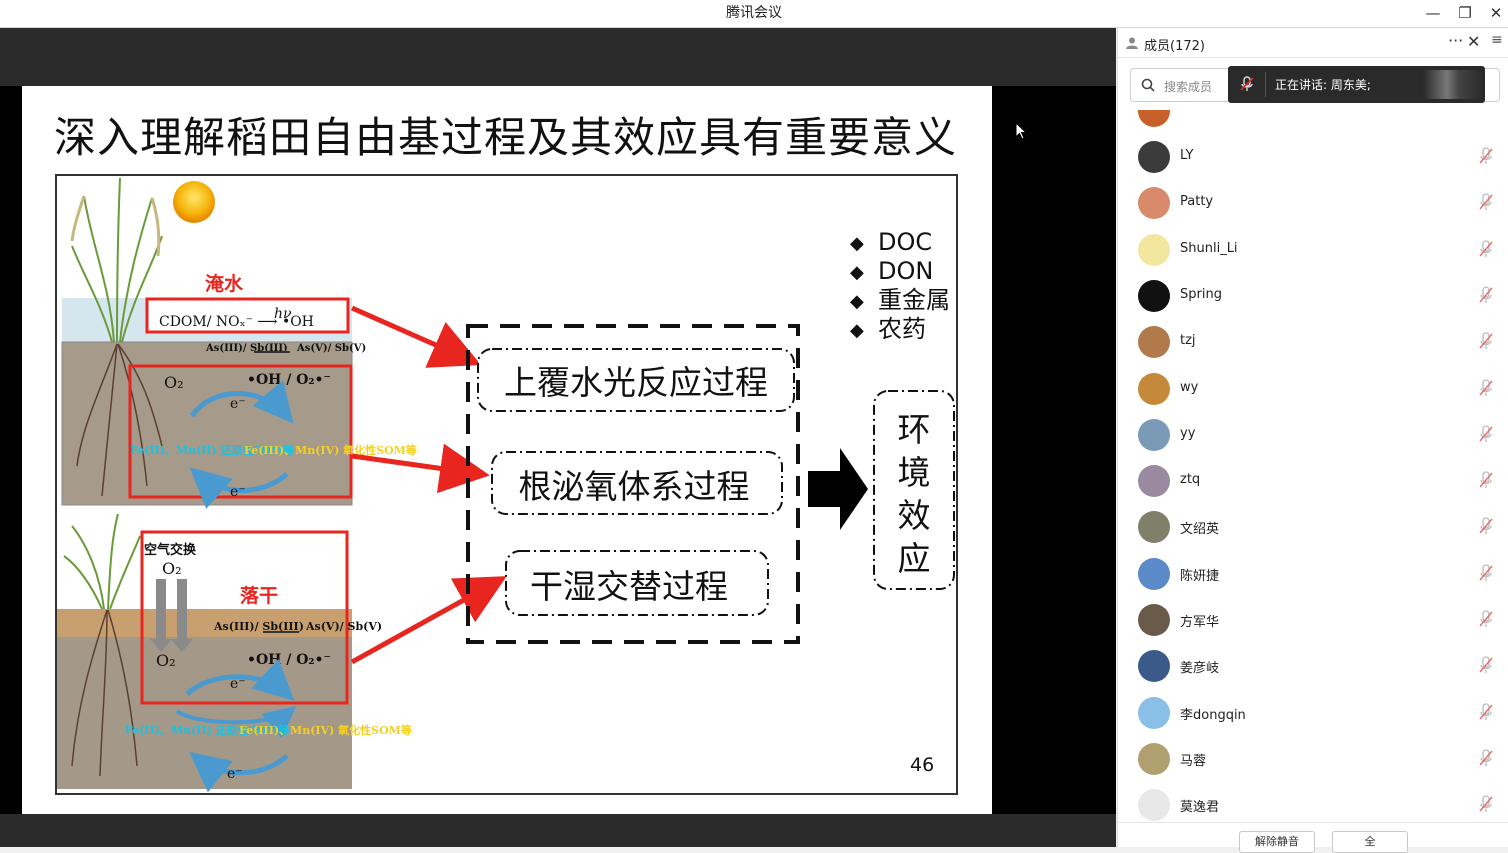  I want to click on bullet-doc: DOC, so click(905, 242).